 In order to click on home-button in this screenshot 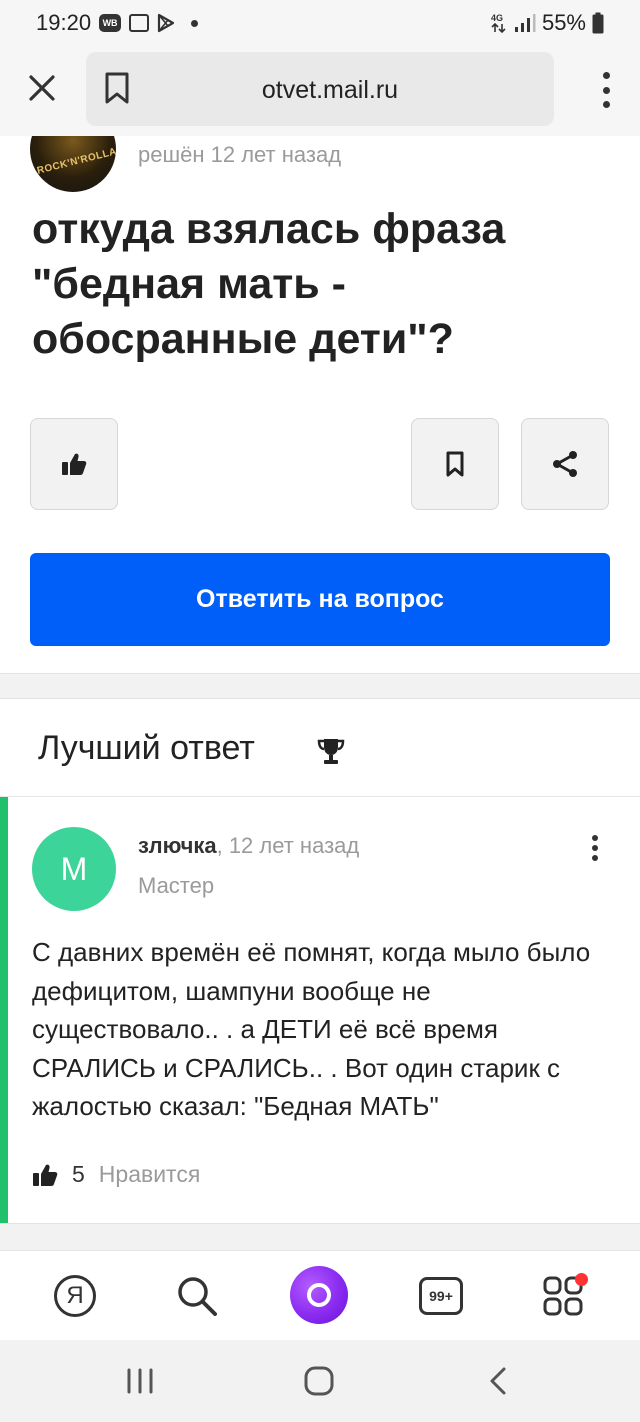, I will do `click(319, 1381)`.